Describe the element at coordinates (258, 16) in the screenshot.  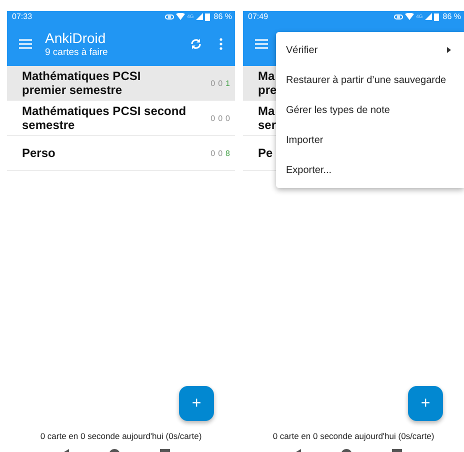
I see `status-time: 07:49` at that location.